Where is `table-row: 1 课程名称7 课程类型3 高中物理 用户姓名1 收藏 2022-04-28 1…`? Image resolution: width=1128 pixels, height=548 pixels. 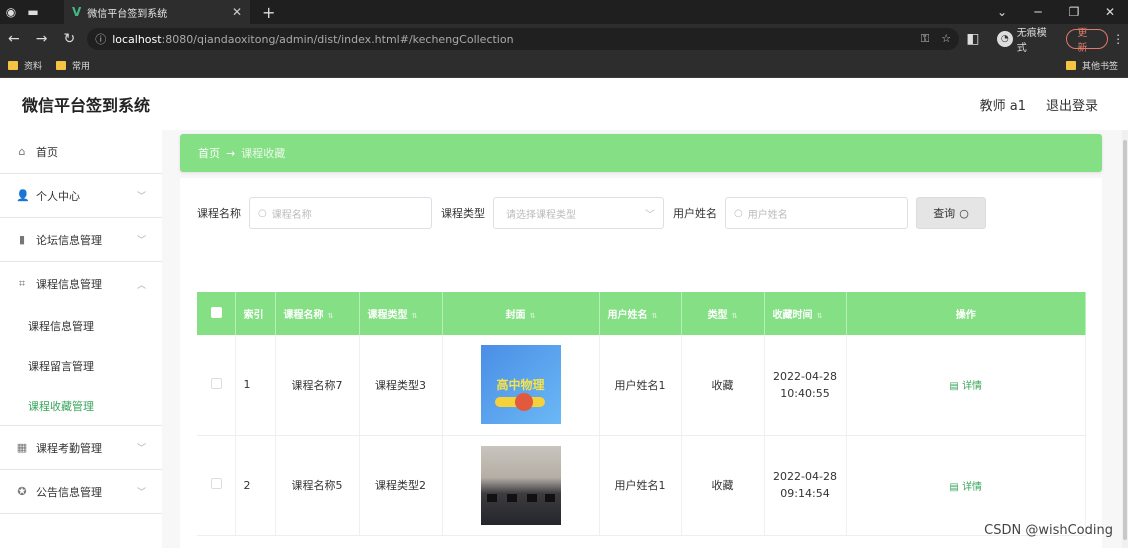 table-row: 1 课程名称7 课程类型3 高中物理 用户姓名1 收藏 2022-04-28 1… is located at coordinates (641, 385).